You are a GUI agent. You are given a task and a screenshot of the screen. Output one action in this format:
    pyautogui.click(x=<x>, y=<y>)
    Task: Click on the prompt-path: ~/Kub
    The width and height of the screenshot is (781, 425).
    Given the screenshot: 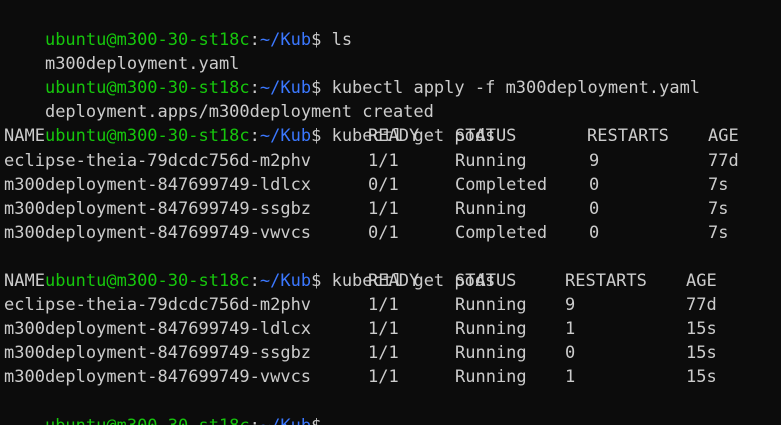 What is the action you would take?
    pyautogui.click(x=285, y=420)
    